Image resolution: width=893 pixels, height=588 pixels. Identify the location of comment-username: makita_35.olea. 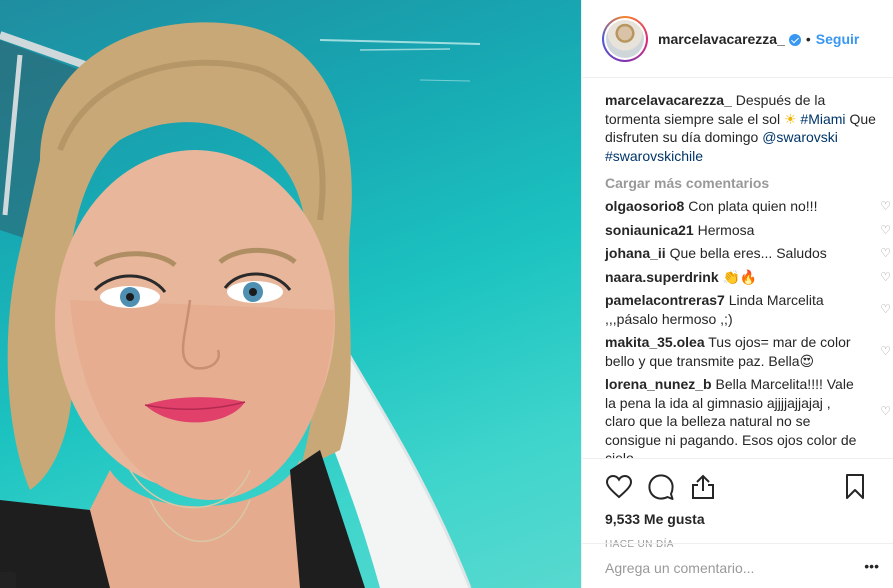
(655, 342).